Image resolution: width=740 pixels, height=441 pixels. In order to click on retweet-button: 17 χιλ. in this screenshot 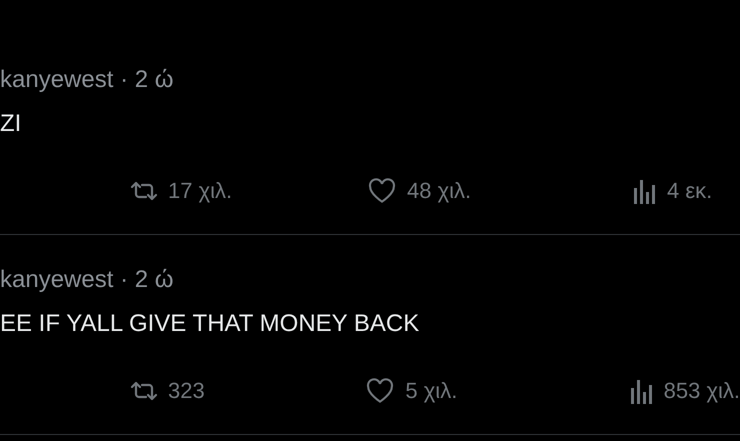, I will do `click(248, 190)`.